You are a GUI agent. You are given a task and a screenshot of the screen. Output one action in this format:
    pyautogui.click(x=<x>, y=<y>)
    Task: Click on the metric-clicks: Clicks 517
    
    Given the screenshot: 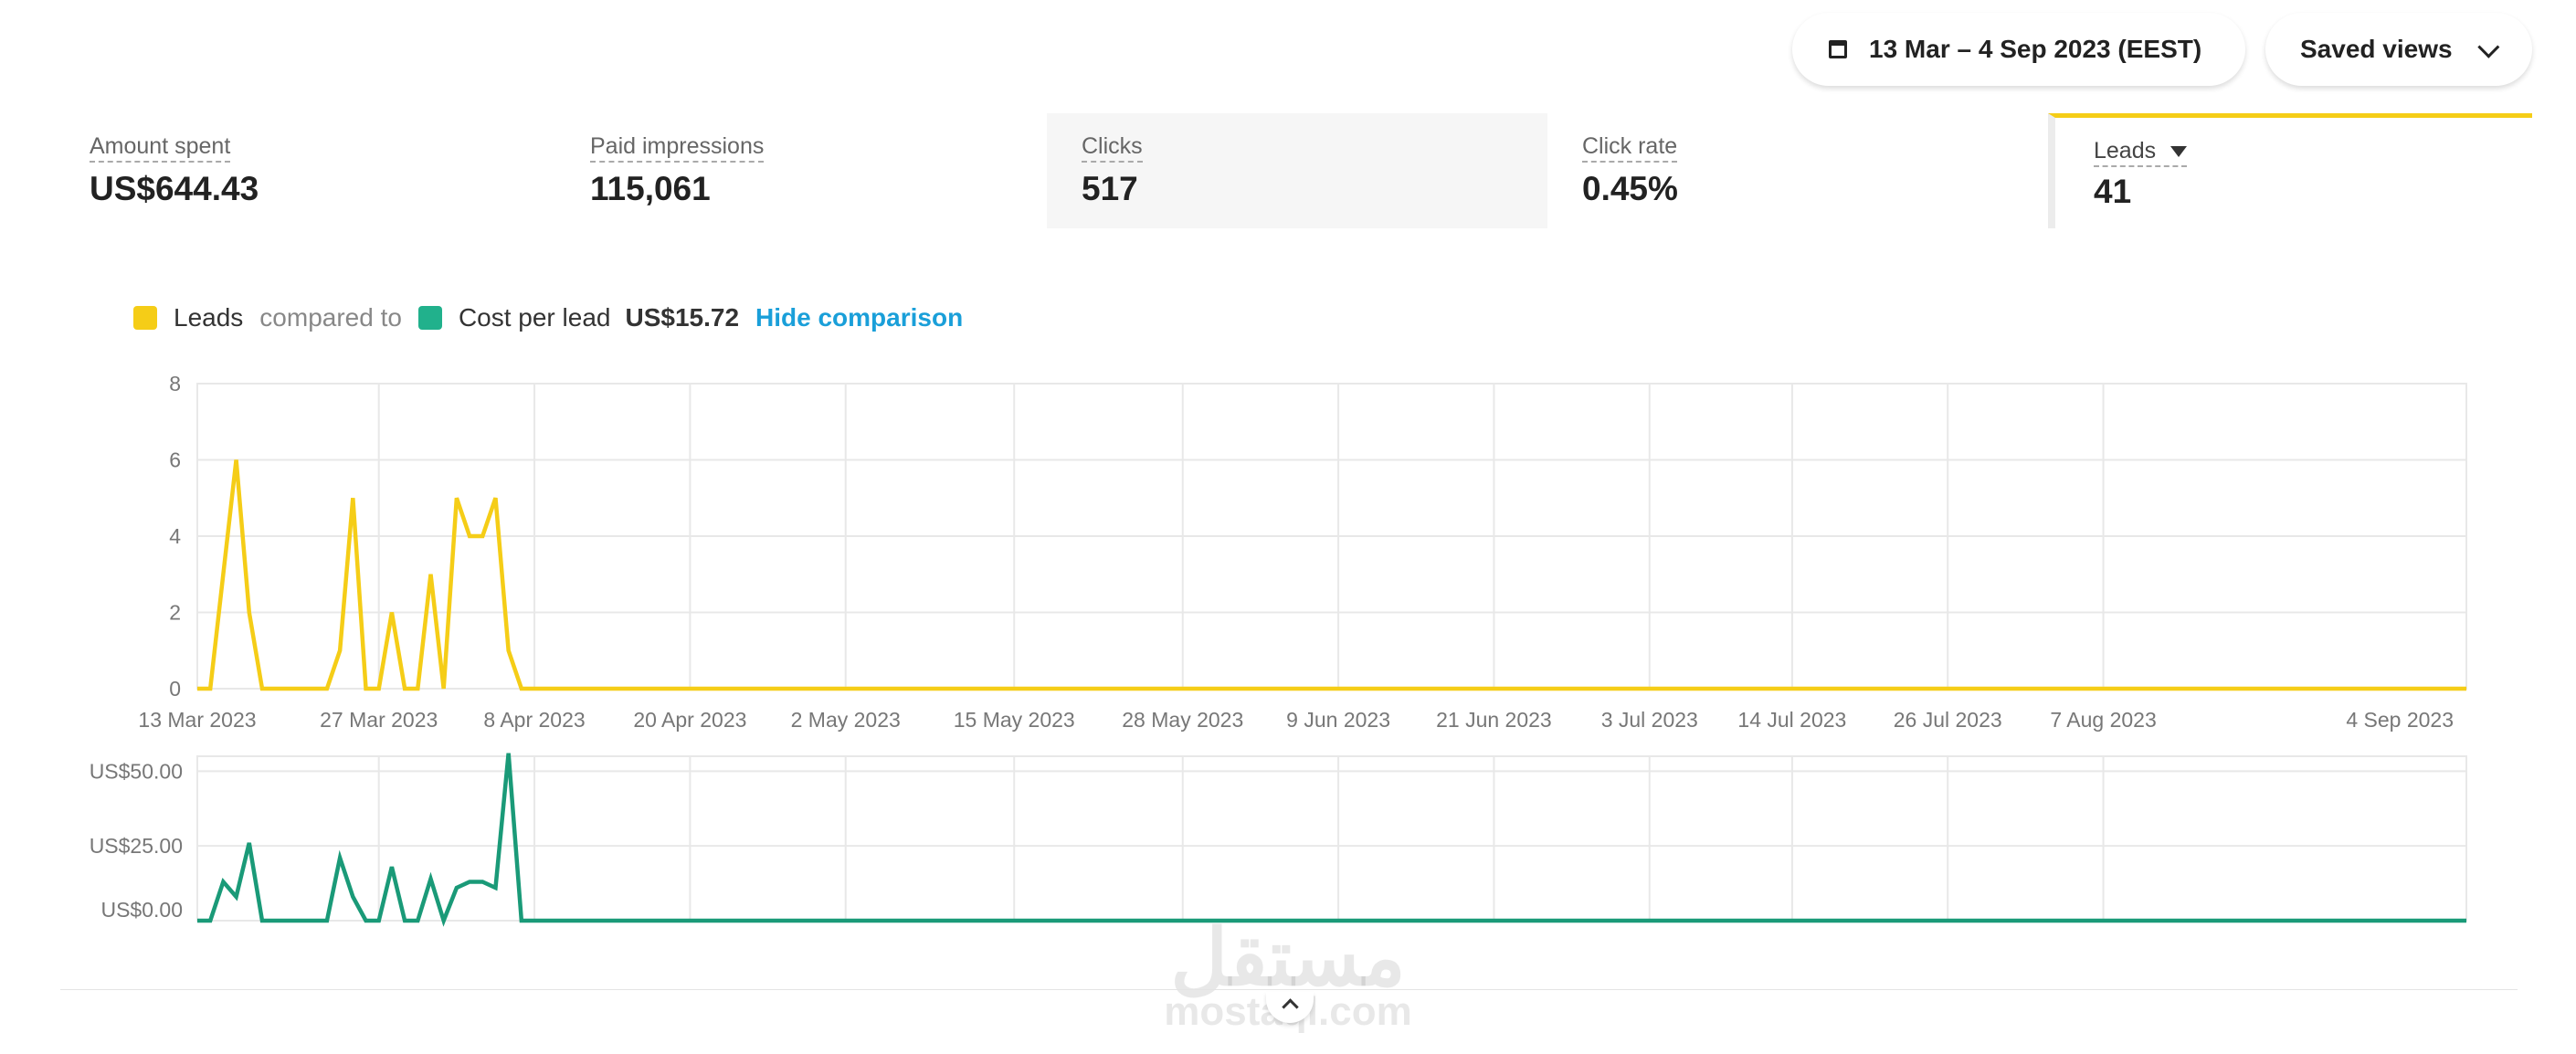 What is the action you would take?
    pyautogui.click(x=1297, y=170)
    